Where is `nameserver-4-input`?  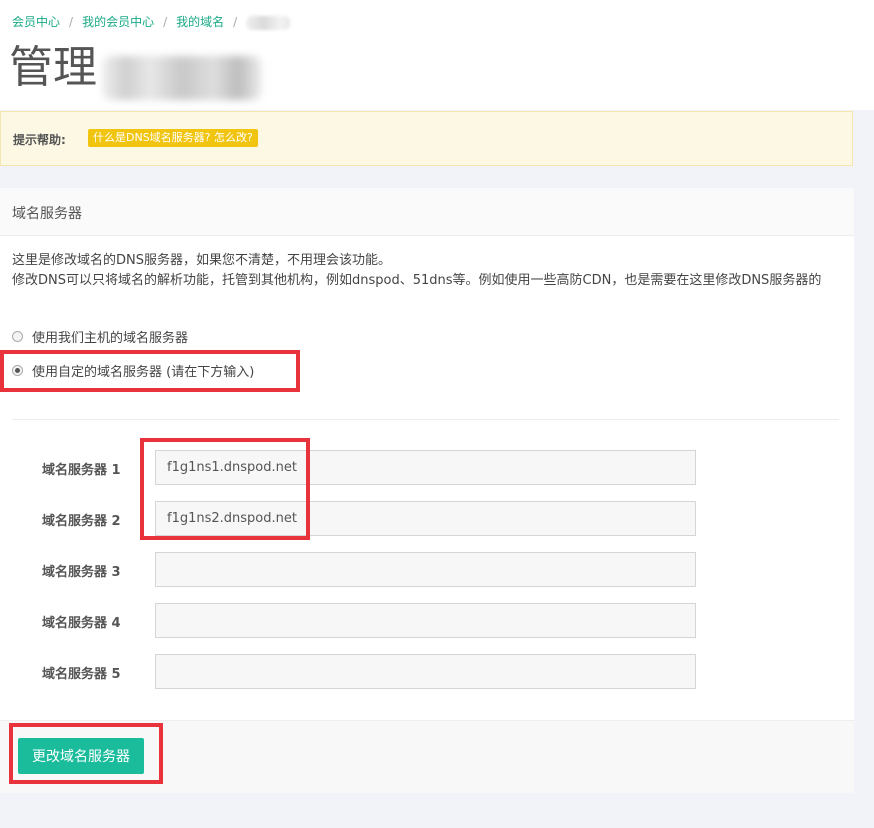 nameserver-4-input is located at coordinates (425, 620).